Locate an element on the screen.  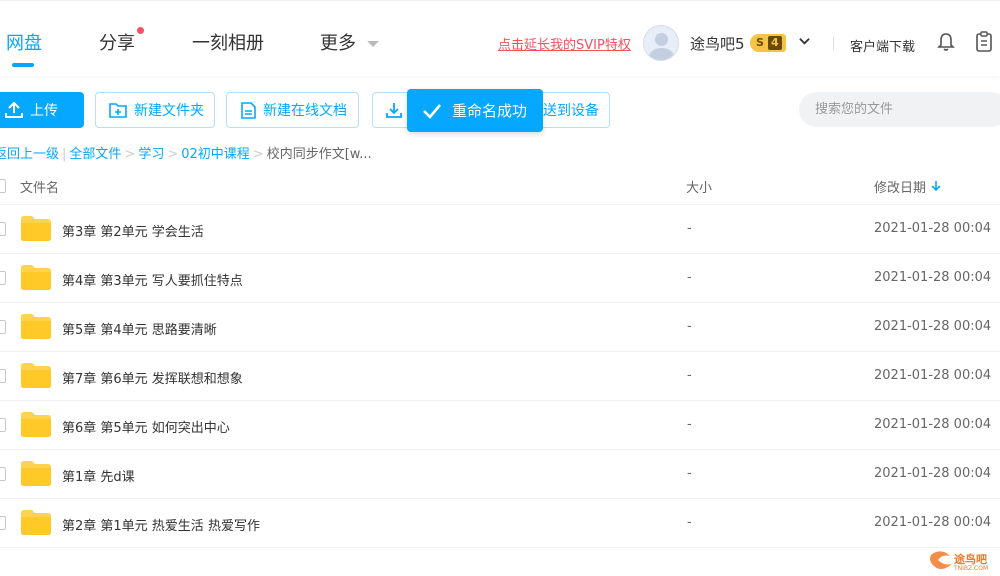
upload-label: 上传 is located at coordinates (44, 111).